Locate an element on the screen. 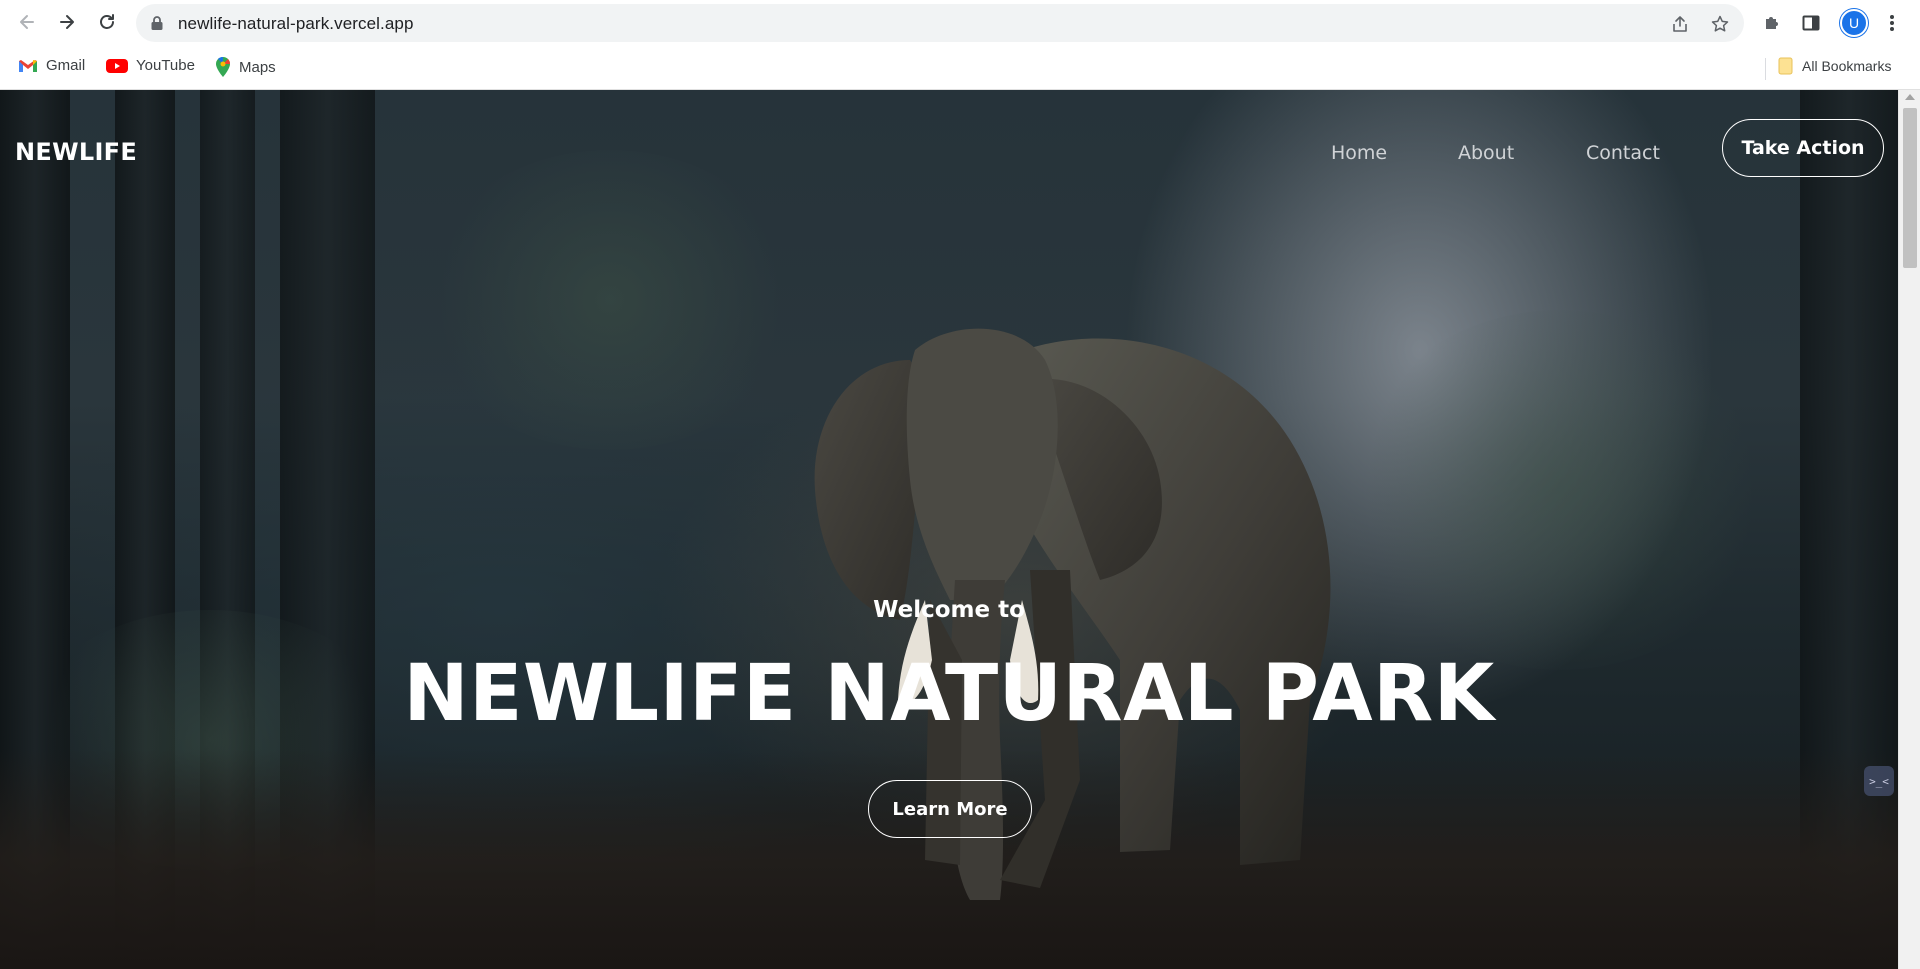  puzzle-icon is located at coordinates (1772, 23).